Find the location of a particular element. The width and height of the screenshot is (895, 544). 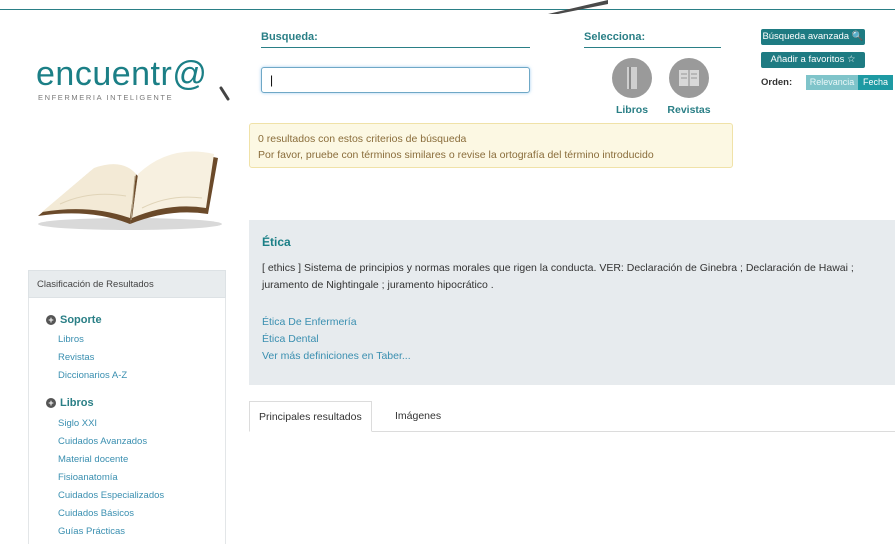

sidebar-item-cuidados-avanzados: Cuidados Avanzados is located at coordinates (102, 441).